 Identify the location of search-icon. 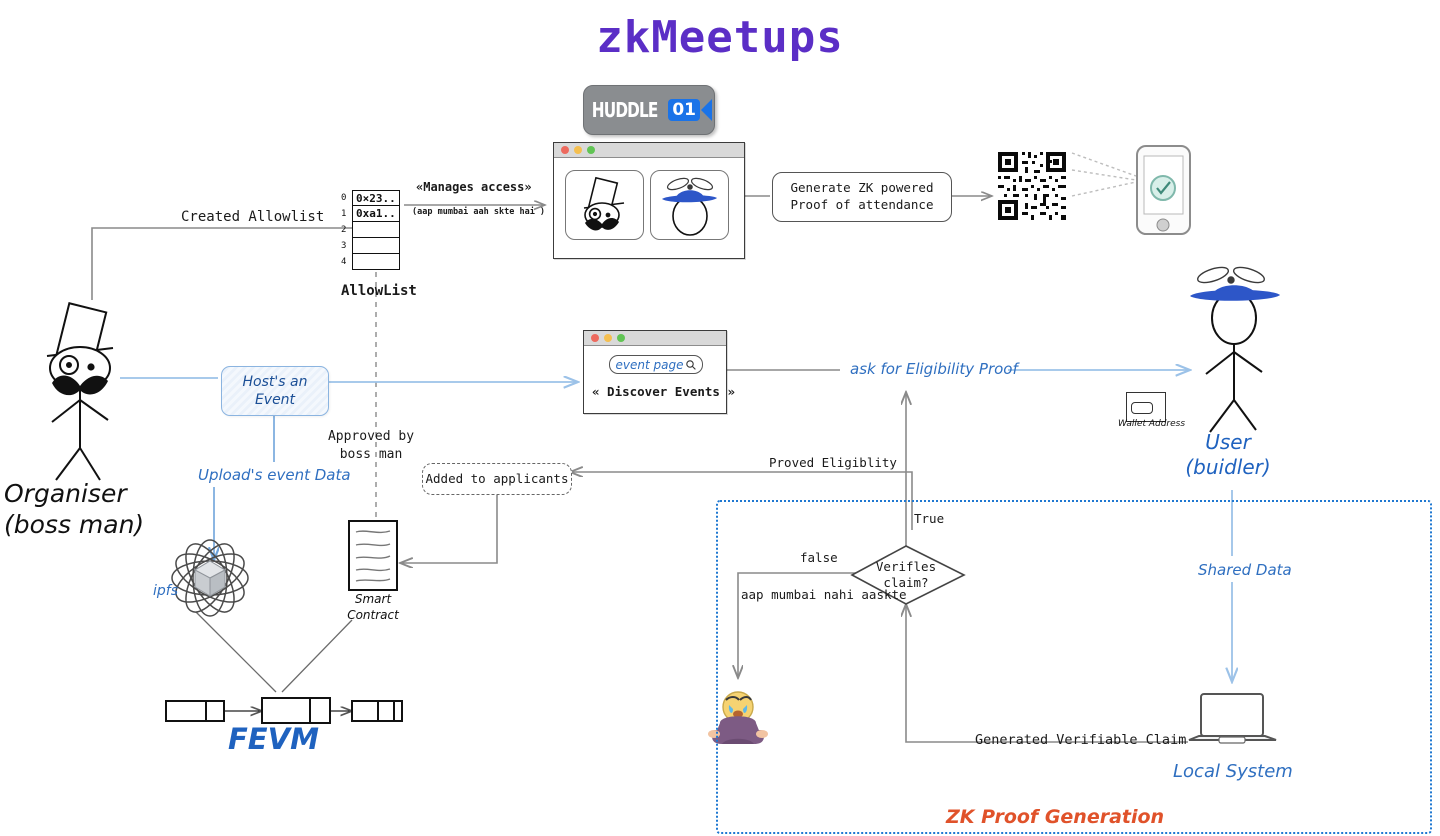
(691, 364).